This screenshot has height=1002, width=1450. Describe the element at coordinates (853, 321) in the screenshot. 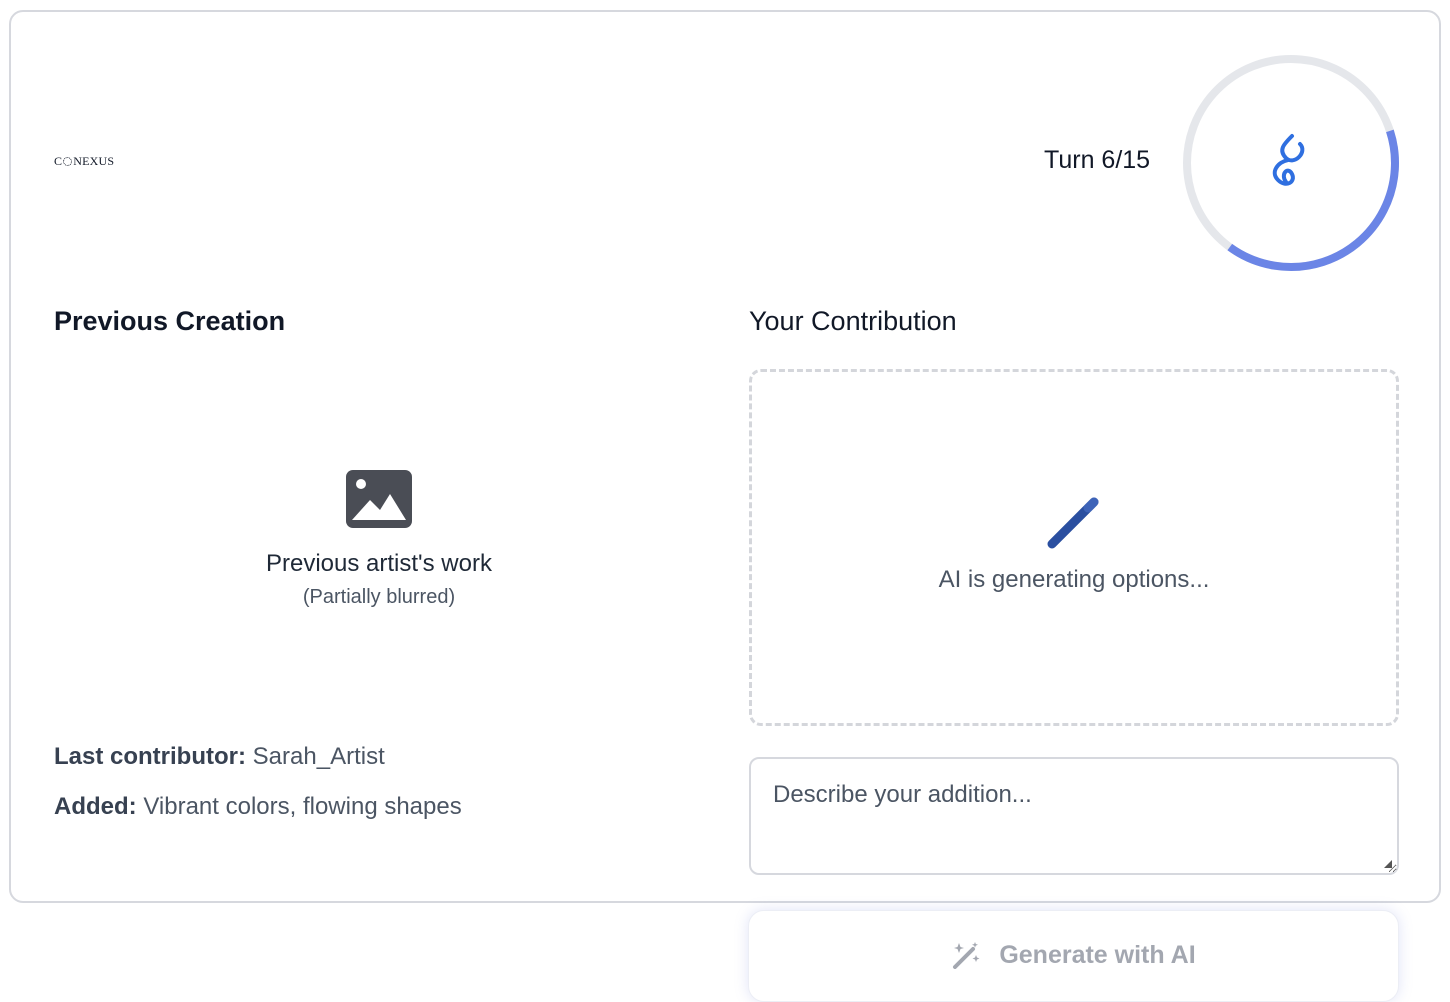

I see `your-contribution-title: Your Contribution` at that location.